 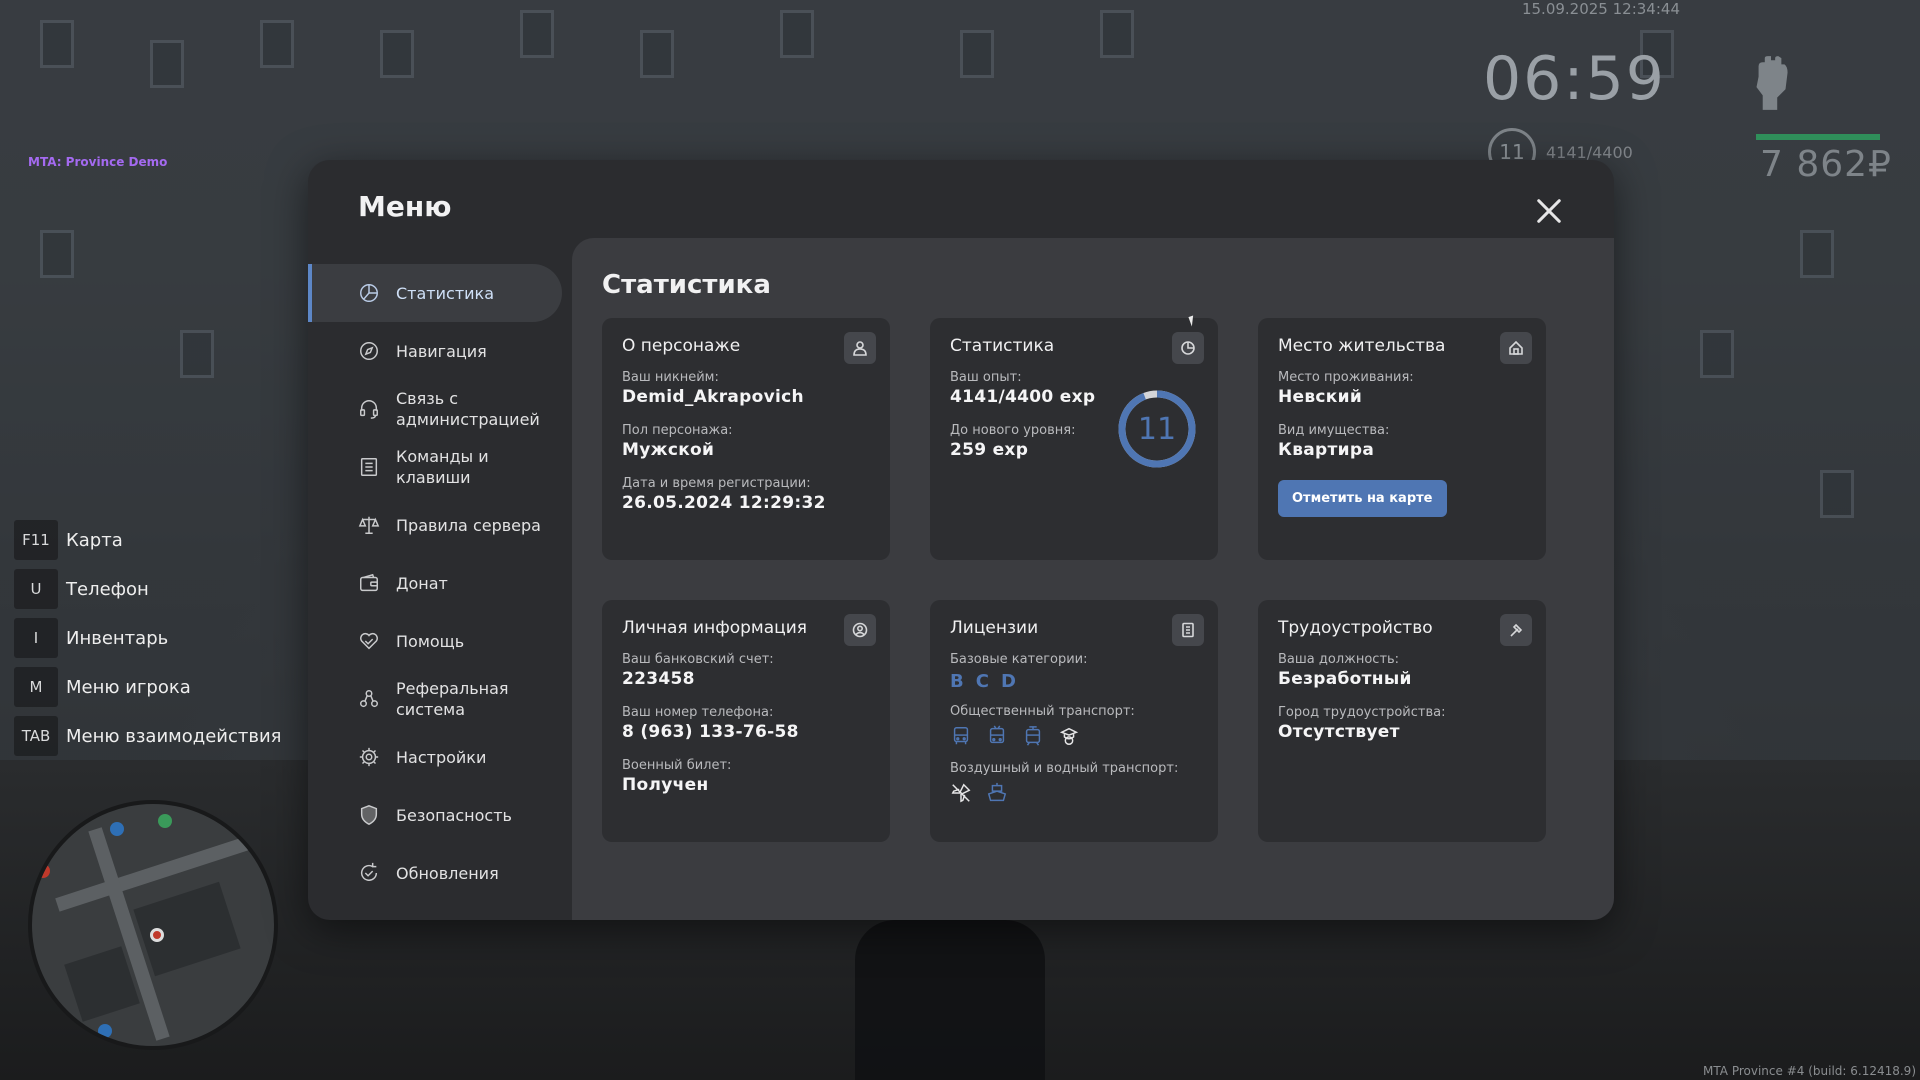 What do you see at coordinates (369, 873) in the screenshot?
I see `refresh-icon` at bounding box center [369, 873].